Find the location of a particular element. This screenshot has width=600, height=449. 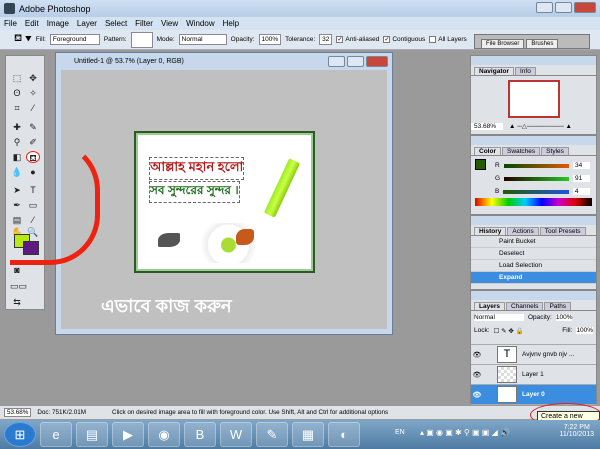

tab-paths: Paths is located at coordinates (558, 306).